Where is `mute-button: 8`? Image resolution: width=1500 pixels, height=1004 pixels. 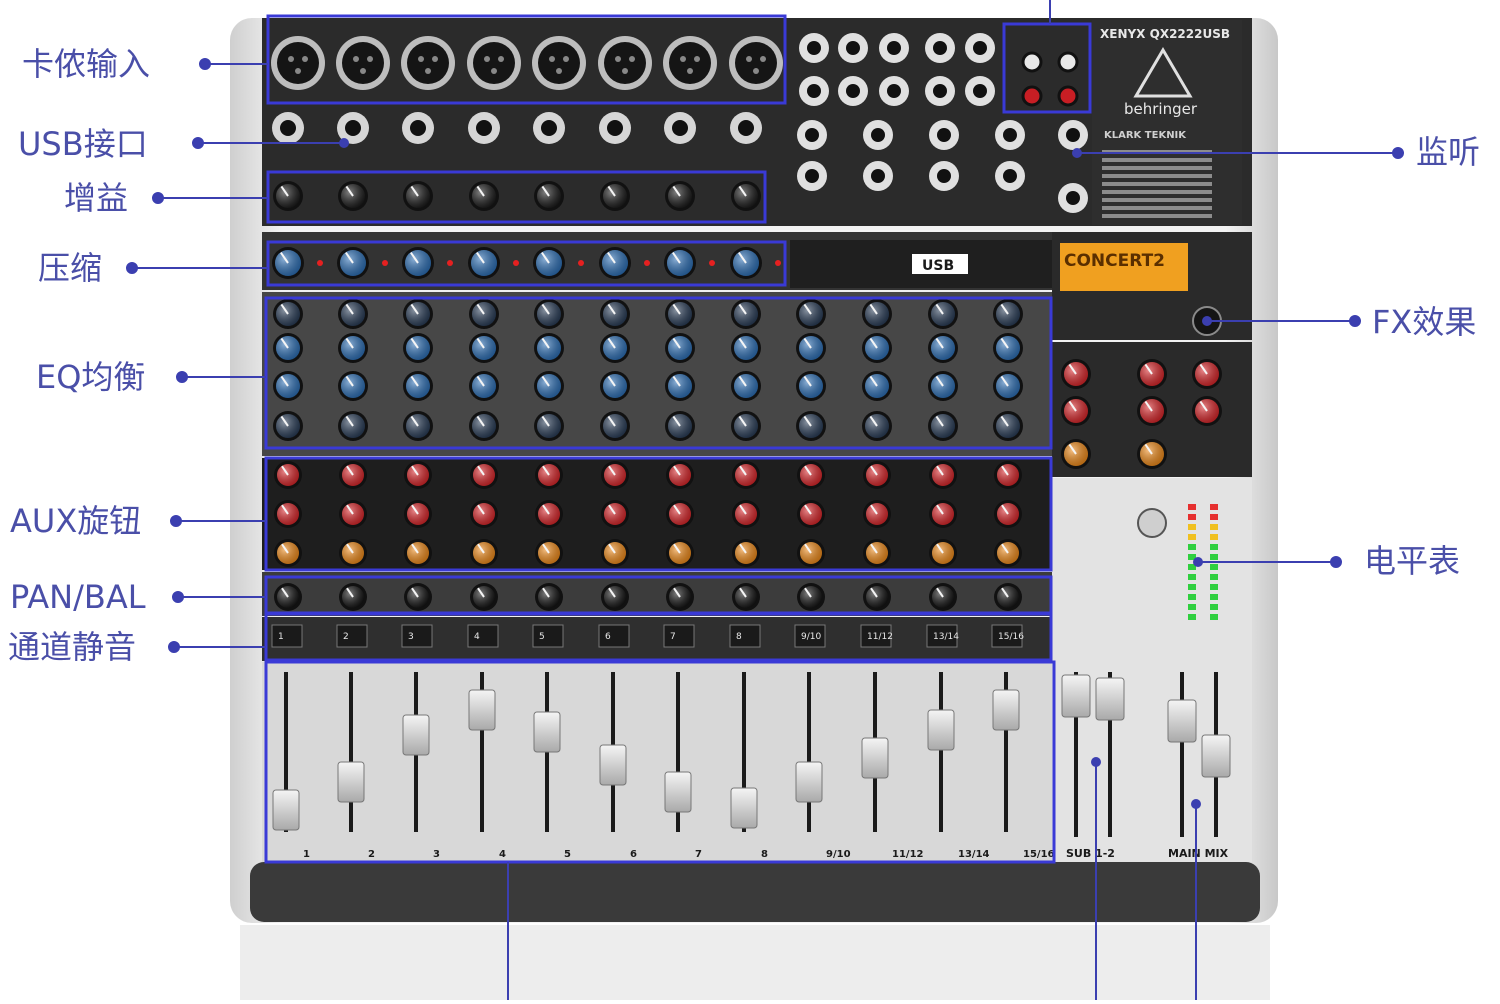 mute-button: 8 is located at coordinates (745, 636).